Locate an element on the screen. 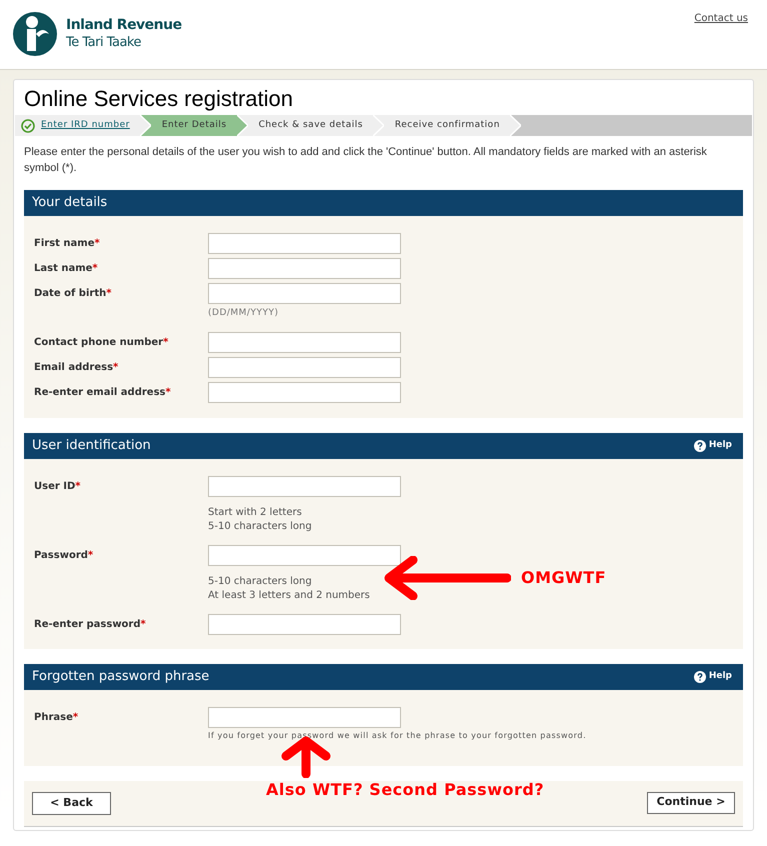 Image resolution: width=767 pixels, height=846 pixels. field-label: Last name* is located at coordinates (66, 268).